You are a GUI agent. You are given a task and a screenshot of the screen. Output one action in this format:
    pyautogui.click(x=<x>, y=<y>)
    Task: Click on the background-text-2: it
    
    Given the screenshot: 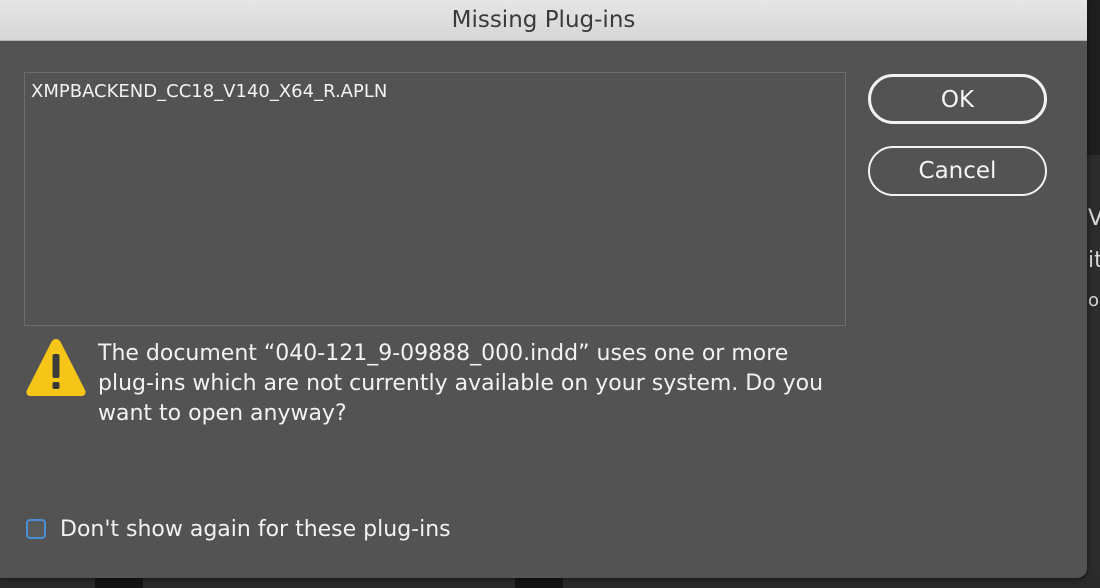 What is the action you would take?
    pyautogui.click(x=1094, y=261)
    